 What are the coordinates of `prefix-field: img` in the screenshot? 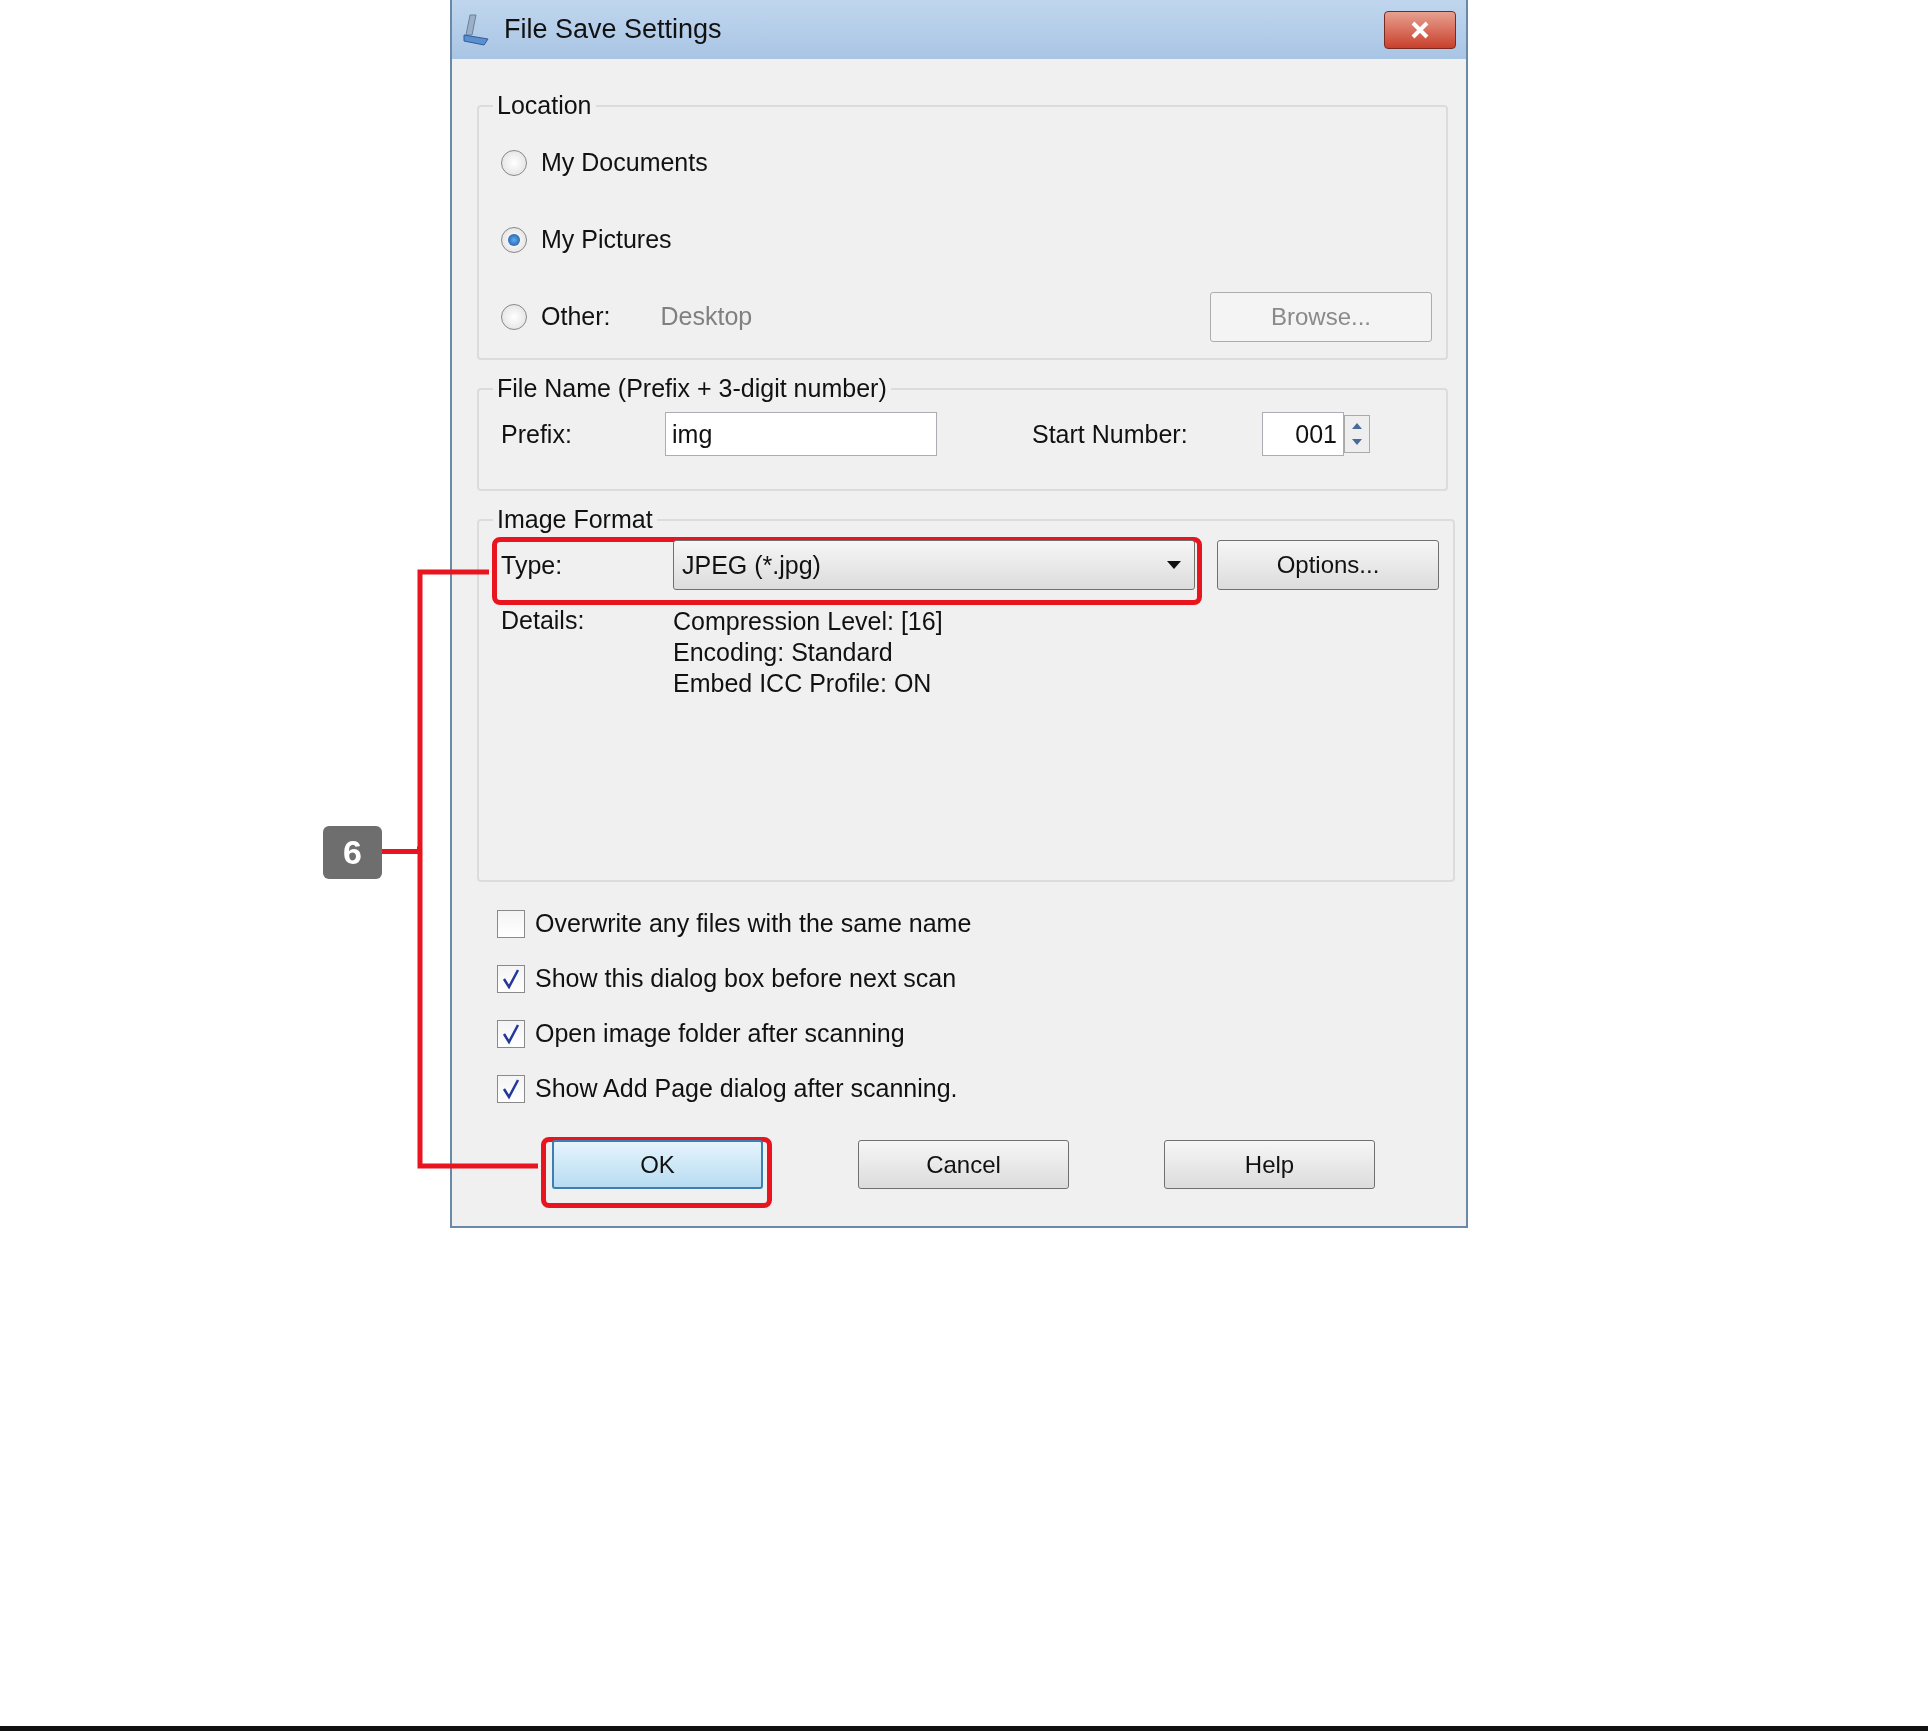 It's located at (801, 434).